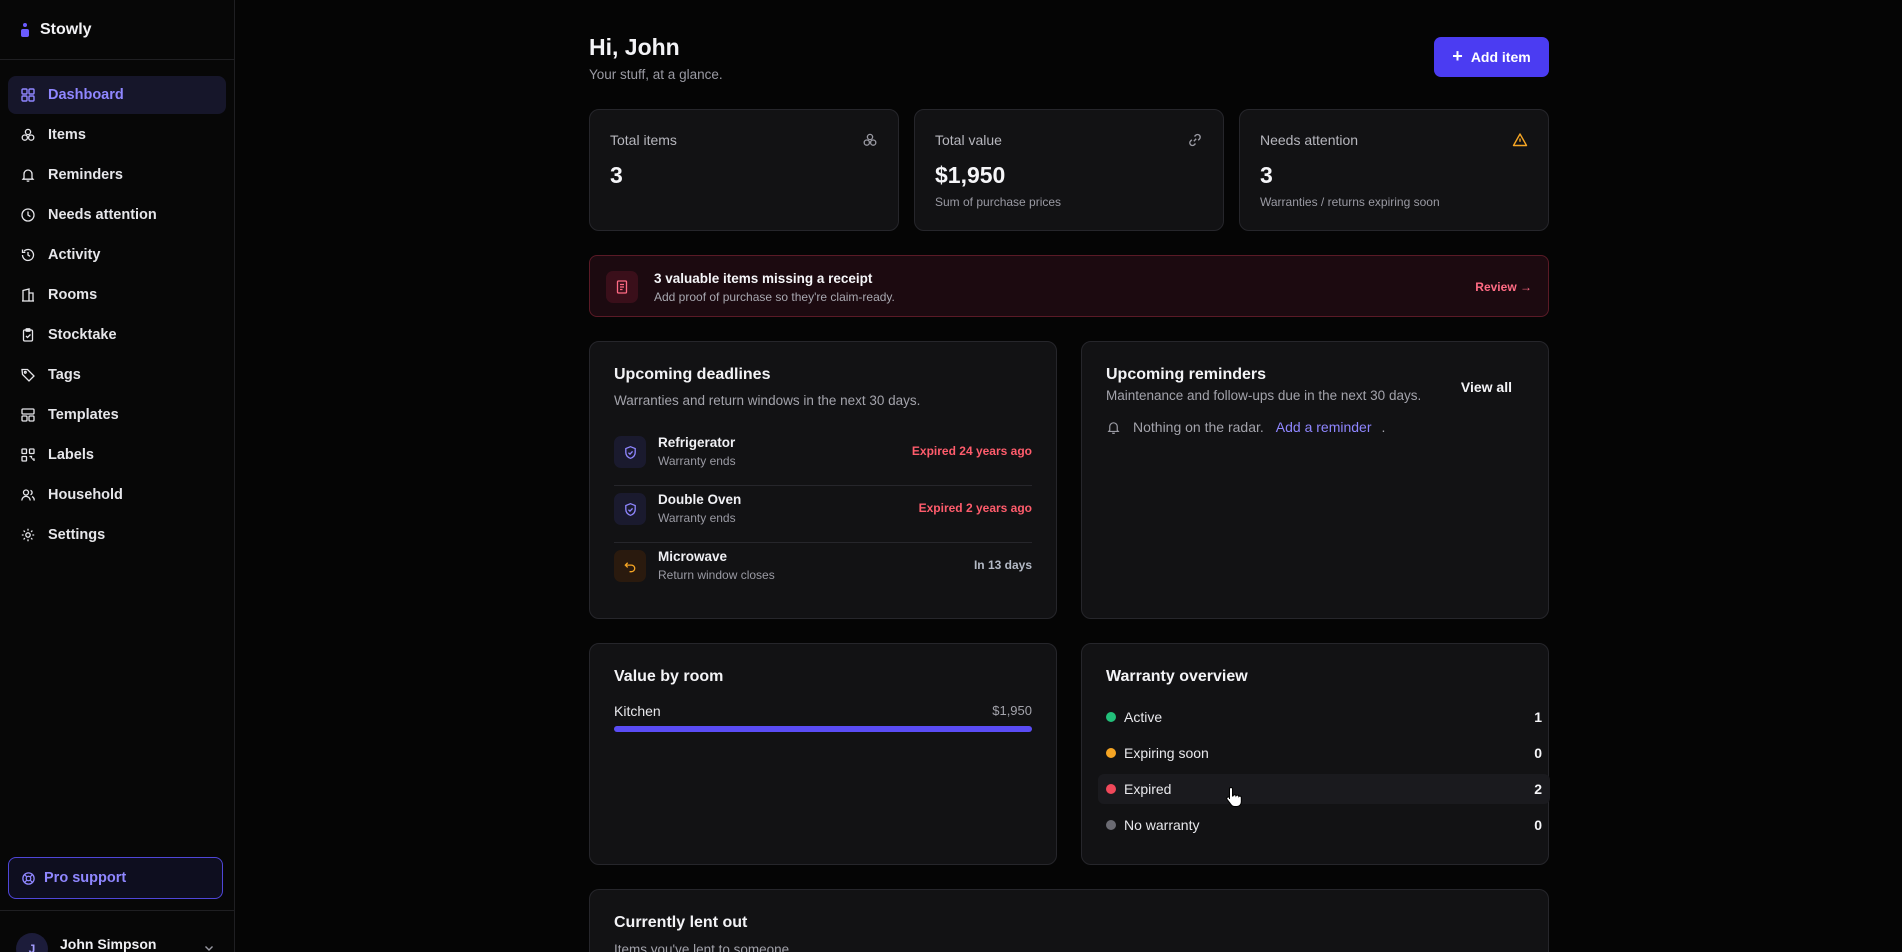 Image resolution: width=1902 pixels, height=952 pixels. Describe the element at coordinates (1195, 140) in the screenshot. I see `link-icon` at that location.